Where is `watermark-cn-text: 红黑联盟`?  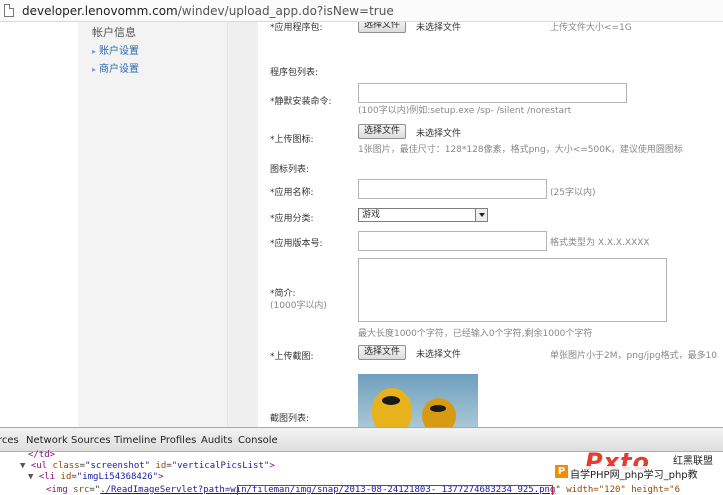
watermark-cn-text: 红黑联盟 is located at coordinates (693, 461).